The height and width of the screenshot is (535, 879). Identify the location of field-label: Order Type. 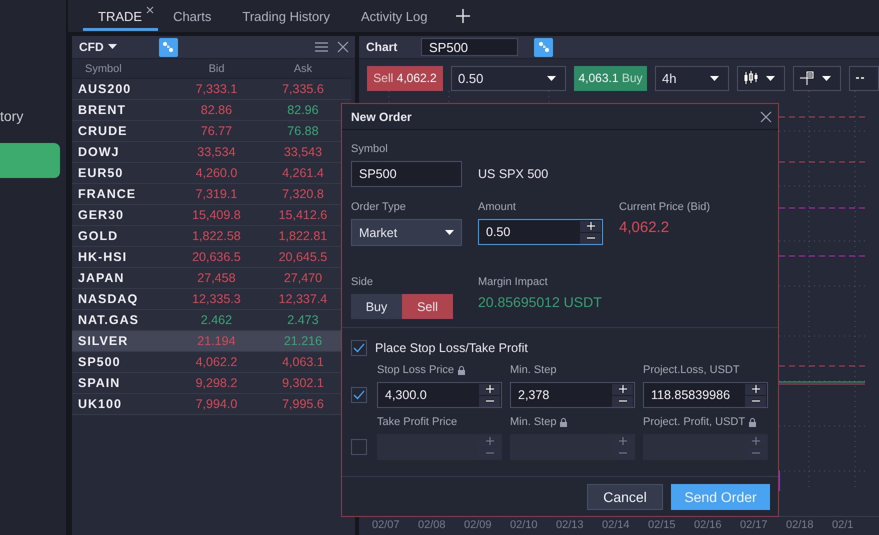
(378, 207).